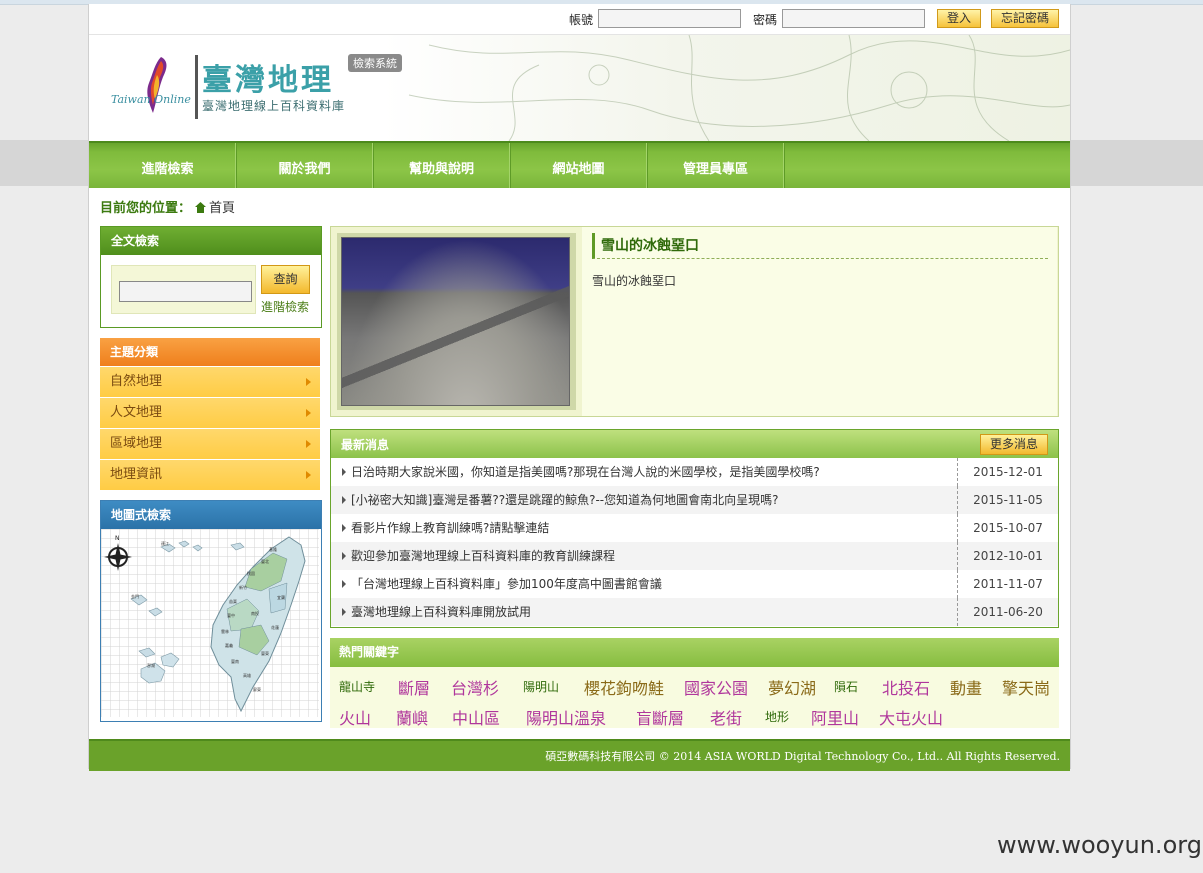 This screenshot has width=1203, height=873. I want to click on keyword-link: 阿里山, so click(835, 717).